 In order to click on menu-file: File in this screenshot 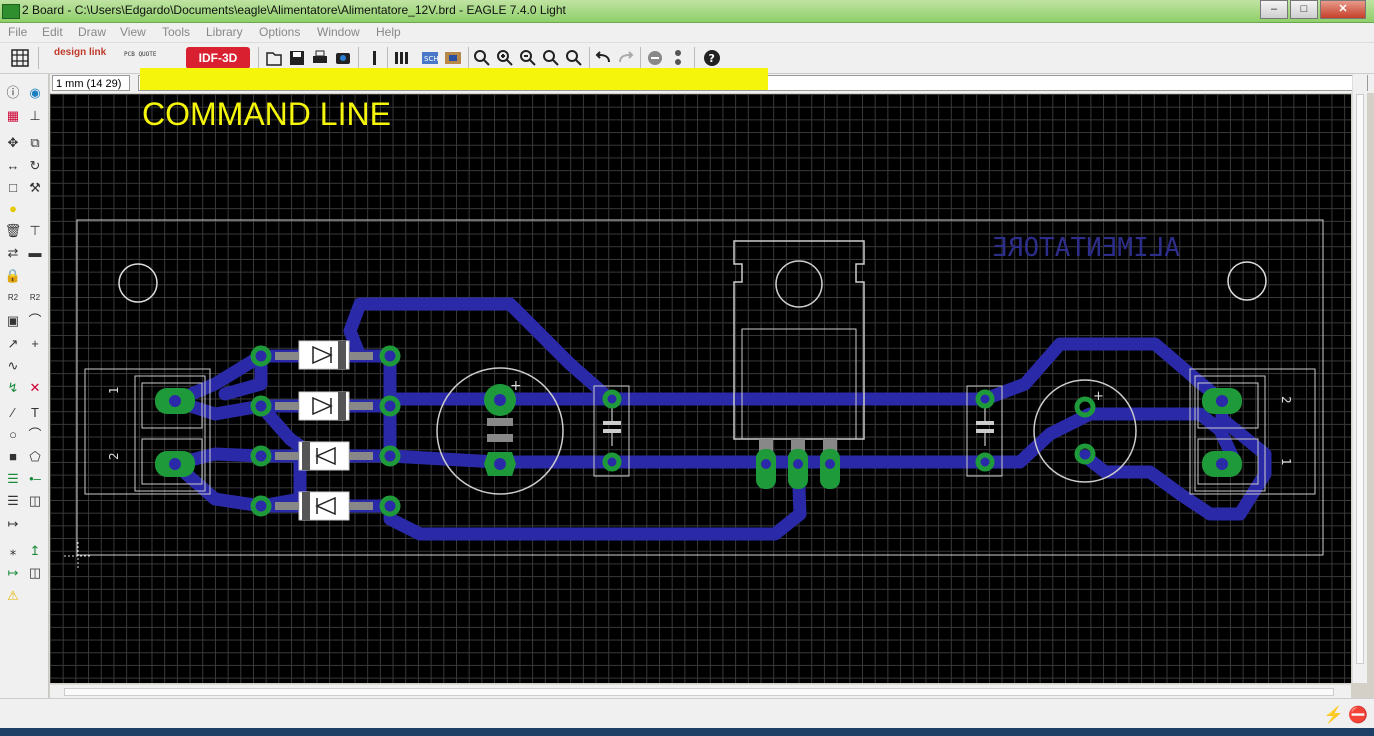, I will do `click(17, 32)`.